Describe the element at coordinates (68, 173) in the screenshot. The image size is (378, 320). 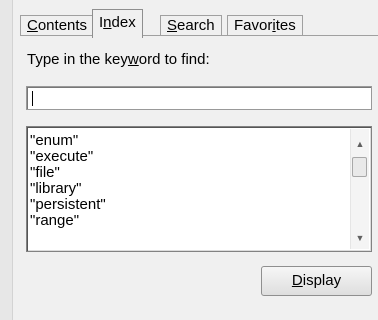
I see `list-item: "file"` at that location.